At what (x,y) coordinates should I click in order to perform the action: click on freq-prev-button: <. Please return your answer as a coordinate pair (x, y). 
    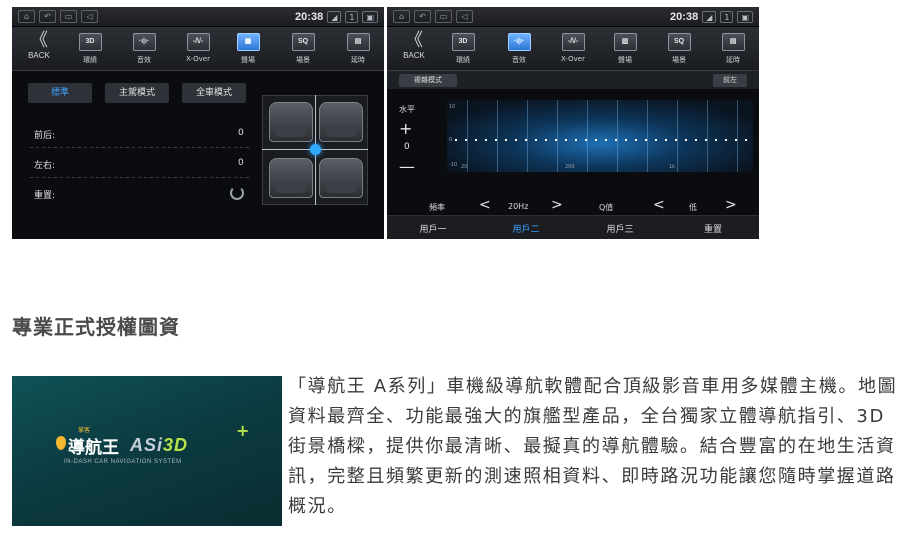
    Looking at the image, I should click on (485, 205).